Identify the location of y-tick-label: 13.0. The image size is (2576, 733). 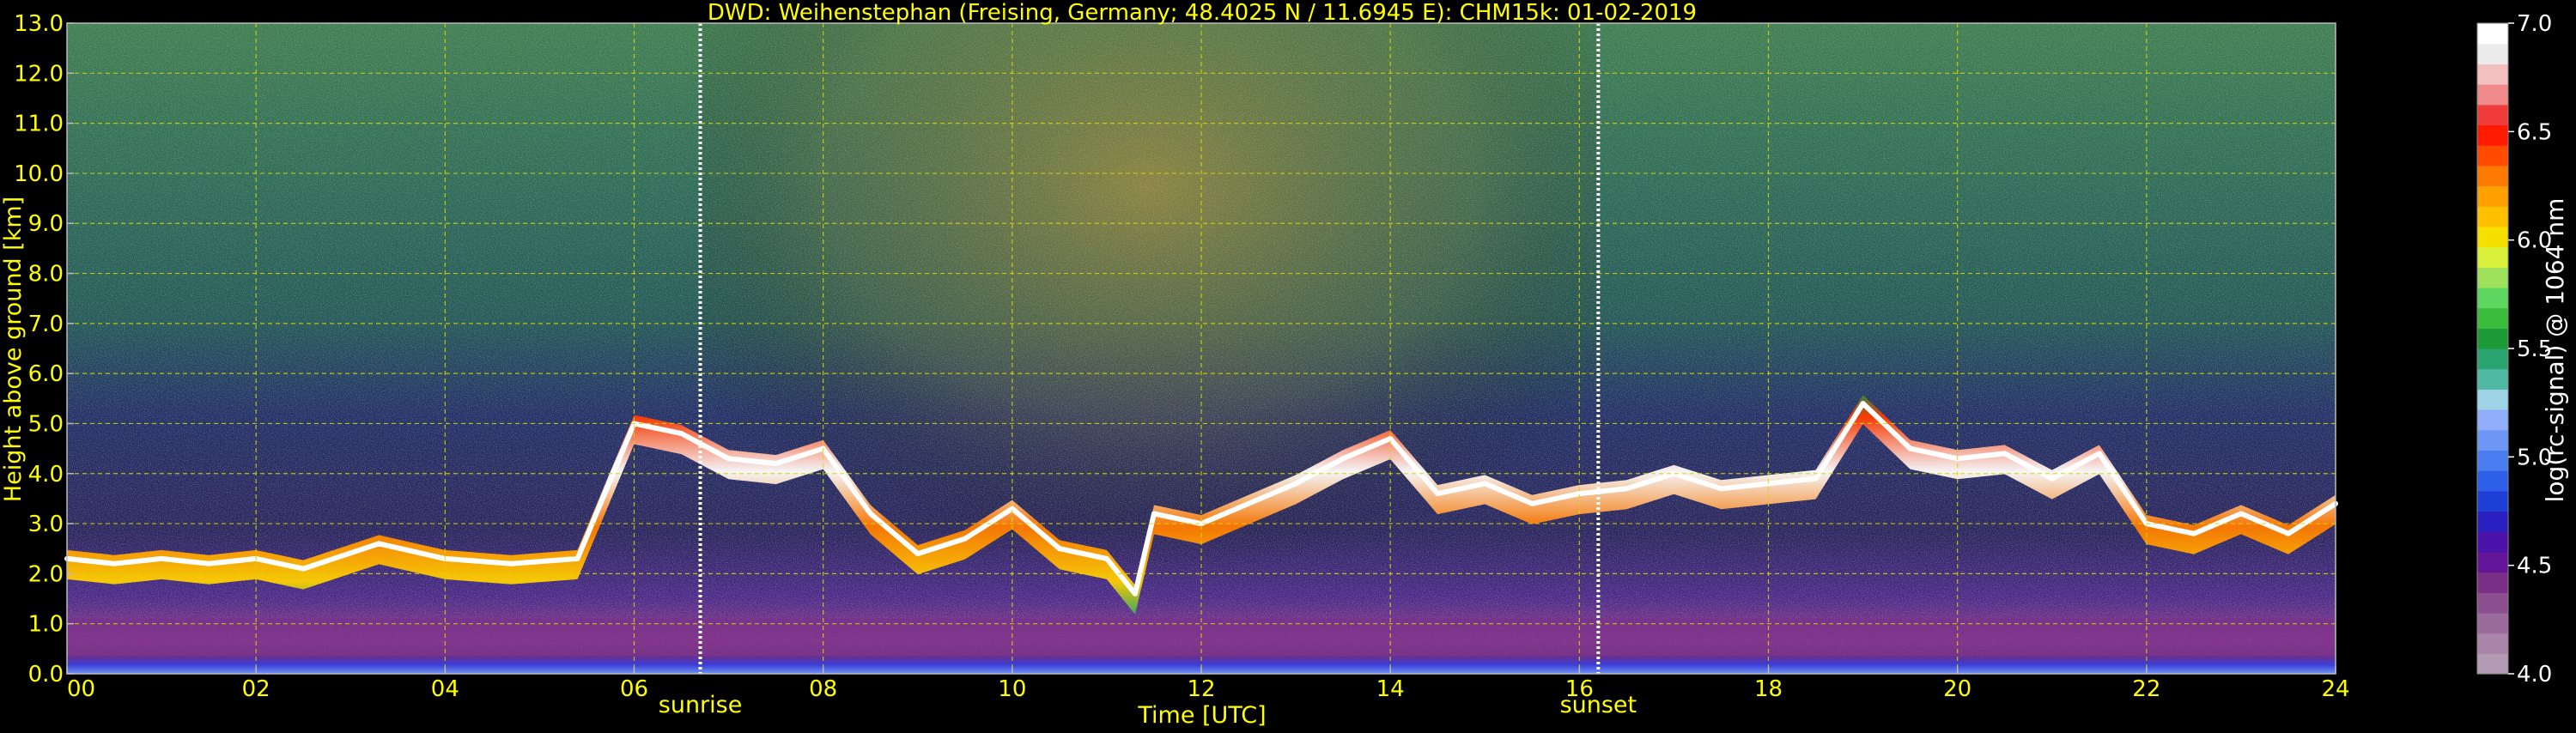
(39, 24).